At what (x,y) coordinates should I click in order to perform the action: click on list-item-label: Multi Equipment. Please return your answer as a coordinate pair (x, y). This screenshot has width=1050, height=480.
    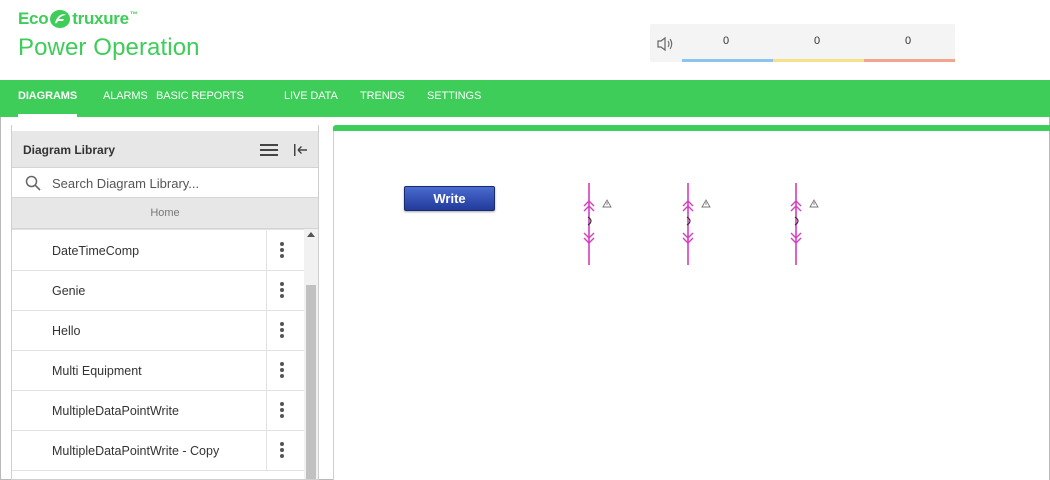
    Looking at the image, I should click on (97, 371).